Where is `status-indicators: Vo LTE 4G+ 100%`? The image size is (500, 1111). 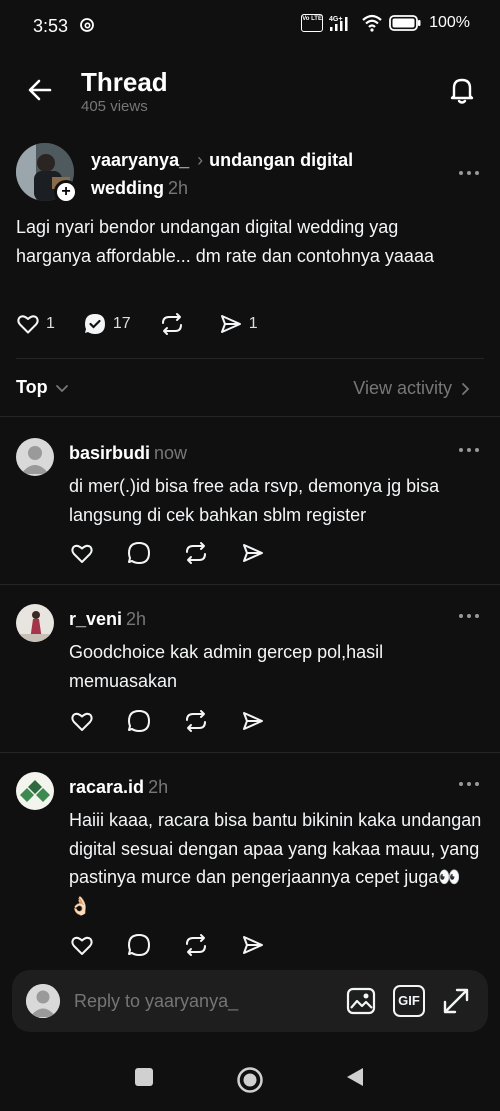
status-indicators: Vo LTE 4G+ 100% is located at coordinates (385, 23).